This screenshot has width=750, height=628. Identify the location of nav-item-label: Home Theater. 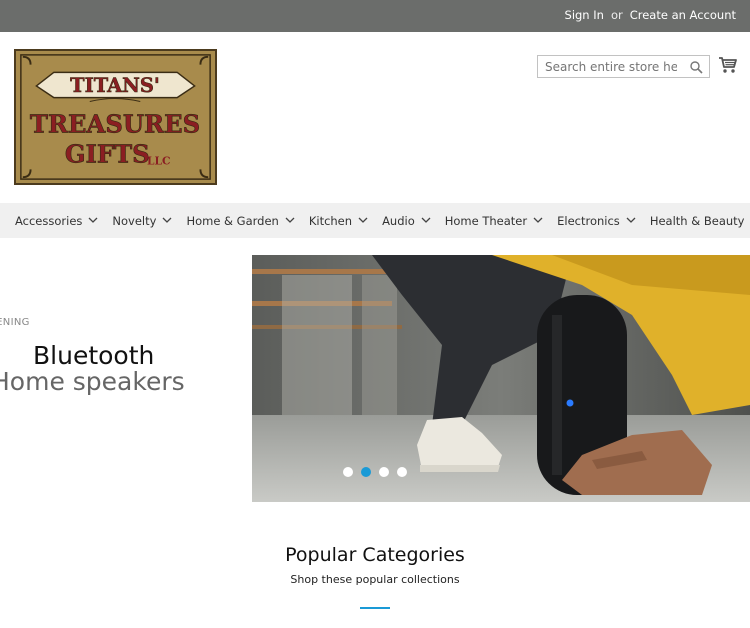
(486, 220).